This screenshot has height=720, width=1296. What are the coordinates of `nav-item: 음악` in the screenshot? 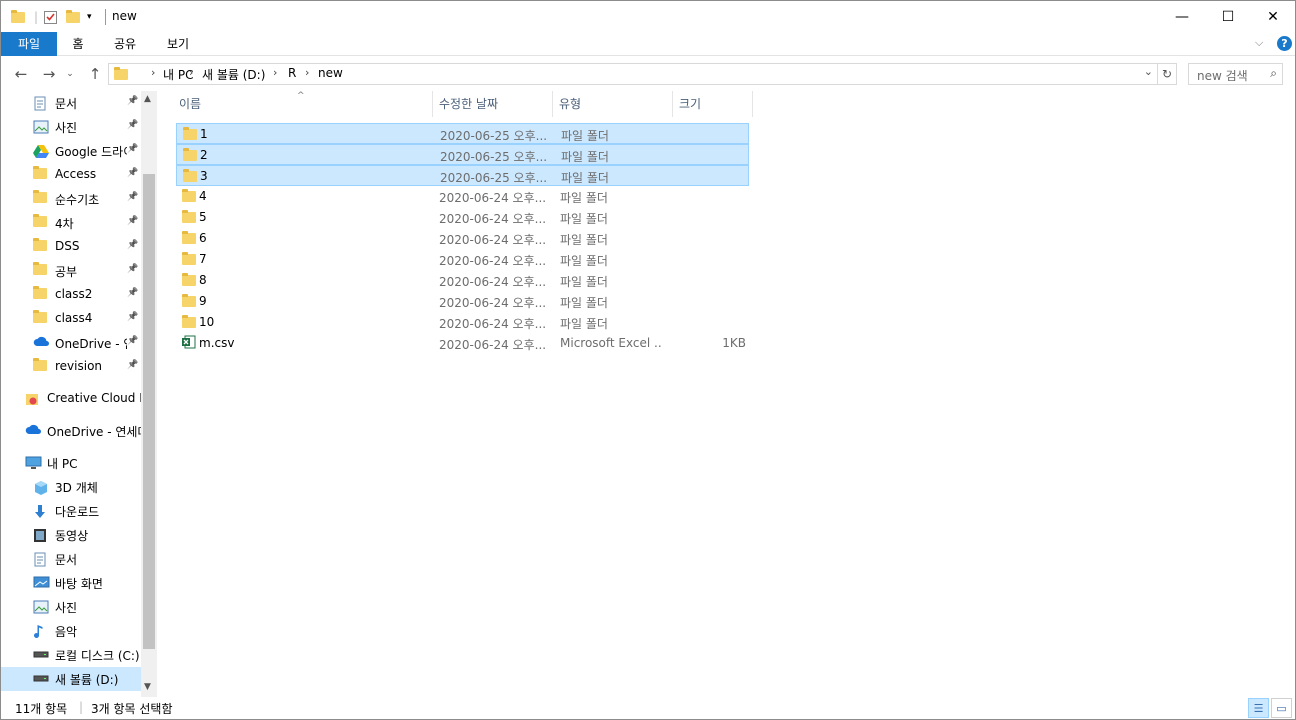 It's located at (71, 631).